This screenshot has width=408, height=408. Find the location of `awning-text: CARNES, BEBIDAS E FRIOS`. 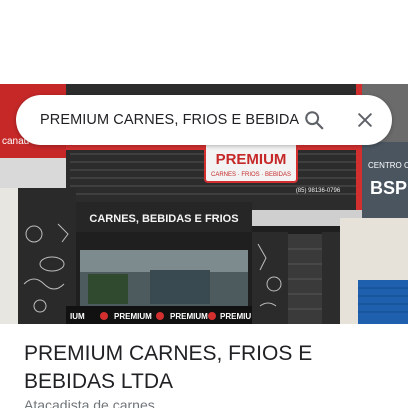

awning-text: CARNES, BEBIDAS E FRIOS is located at coordinates (163, 219).